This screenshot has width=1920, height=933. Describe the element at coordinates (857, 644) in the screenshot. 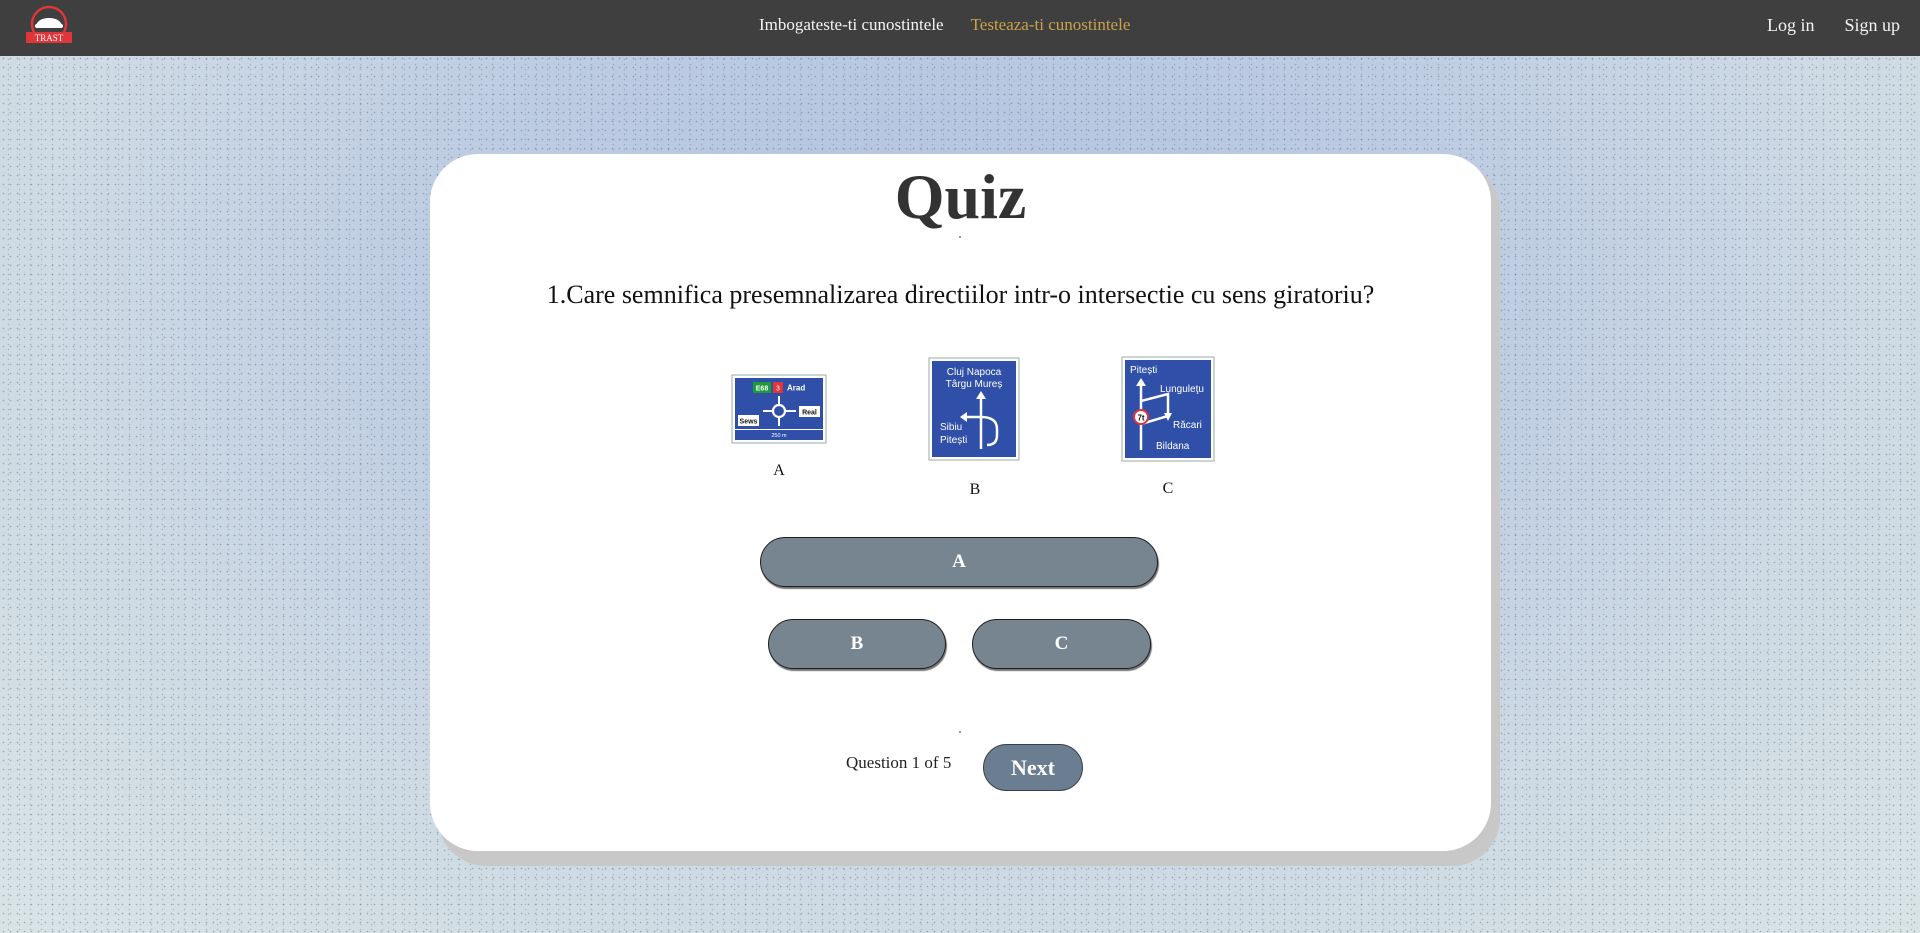

I see `answer-button-b: B` at that location.